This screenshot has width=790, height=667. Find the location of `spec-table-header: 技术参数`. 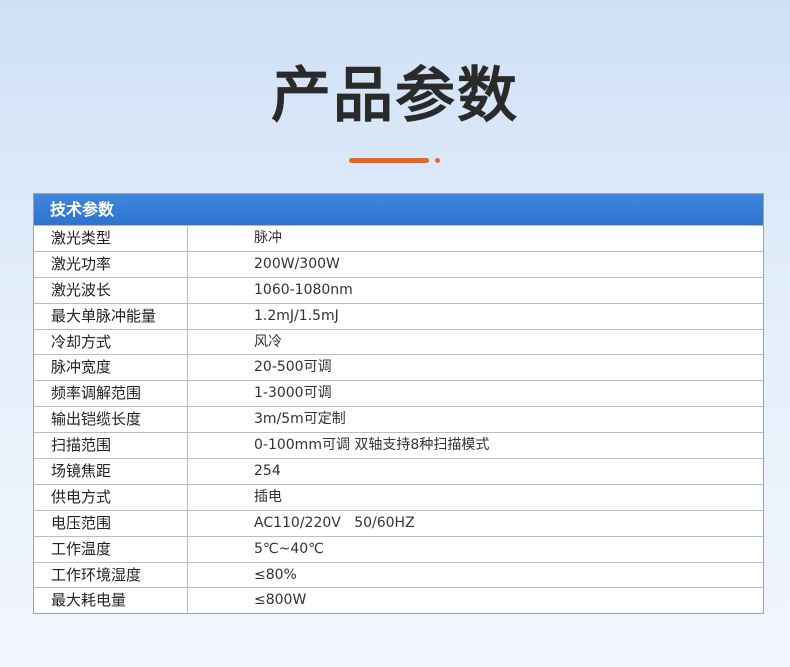

spec-table-header: 技术参数 is located at coordinates (398, 209).